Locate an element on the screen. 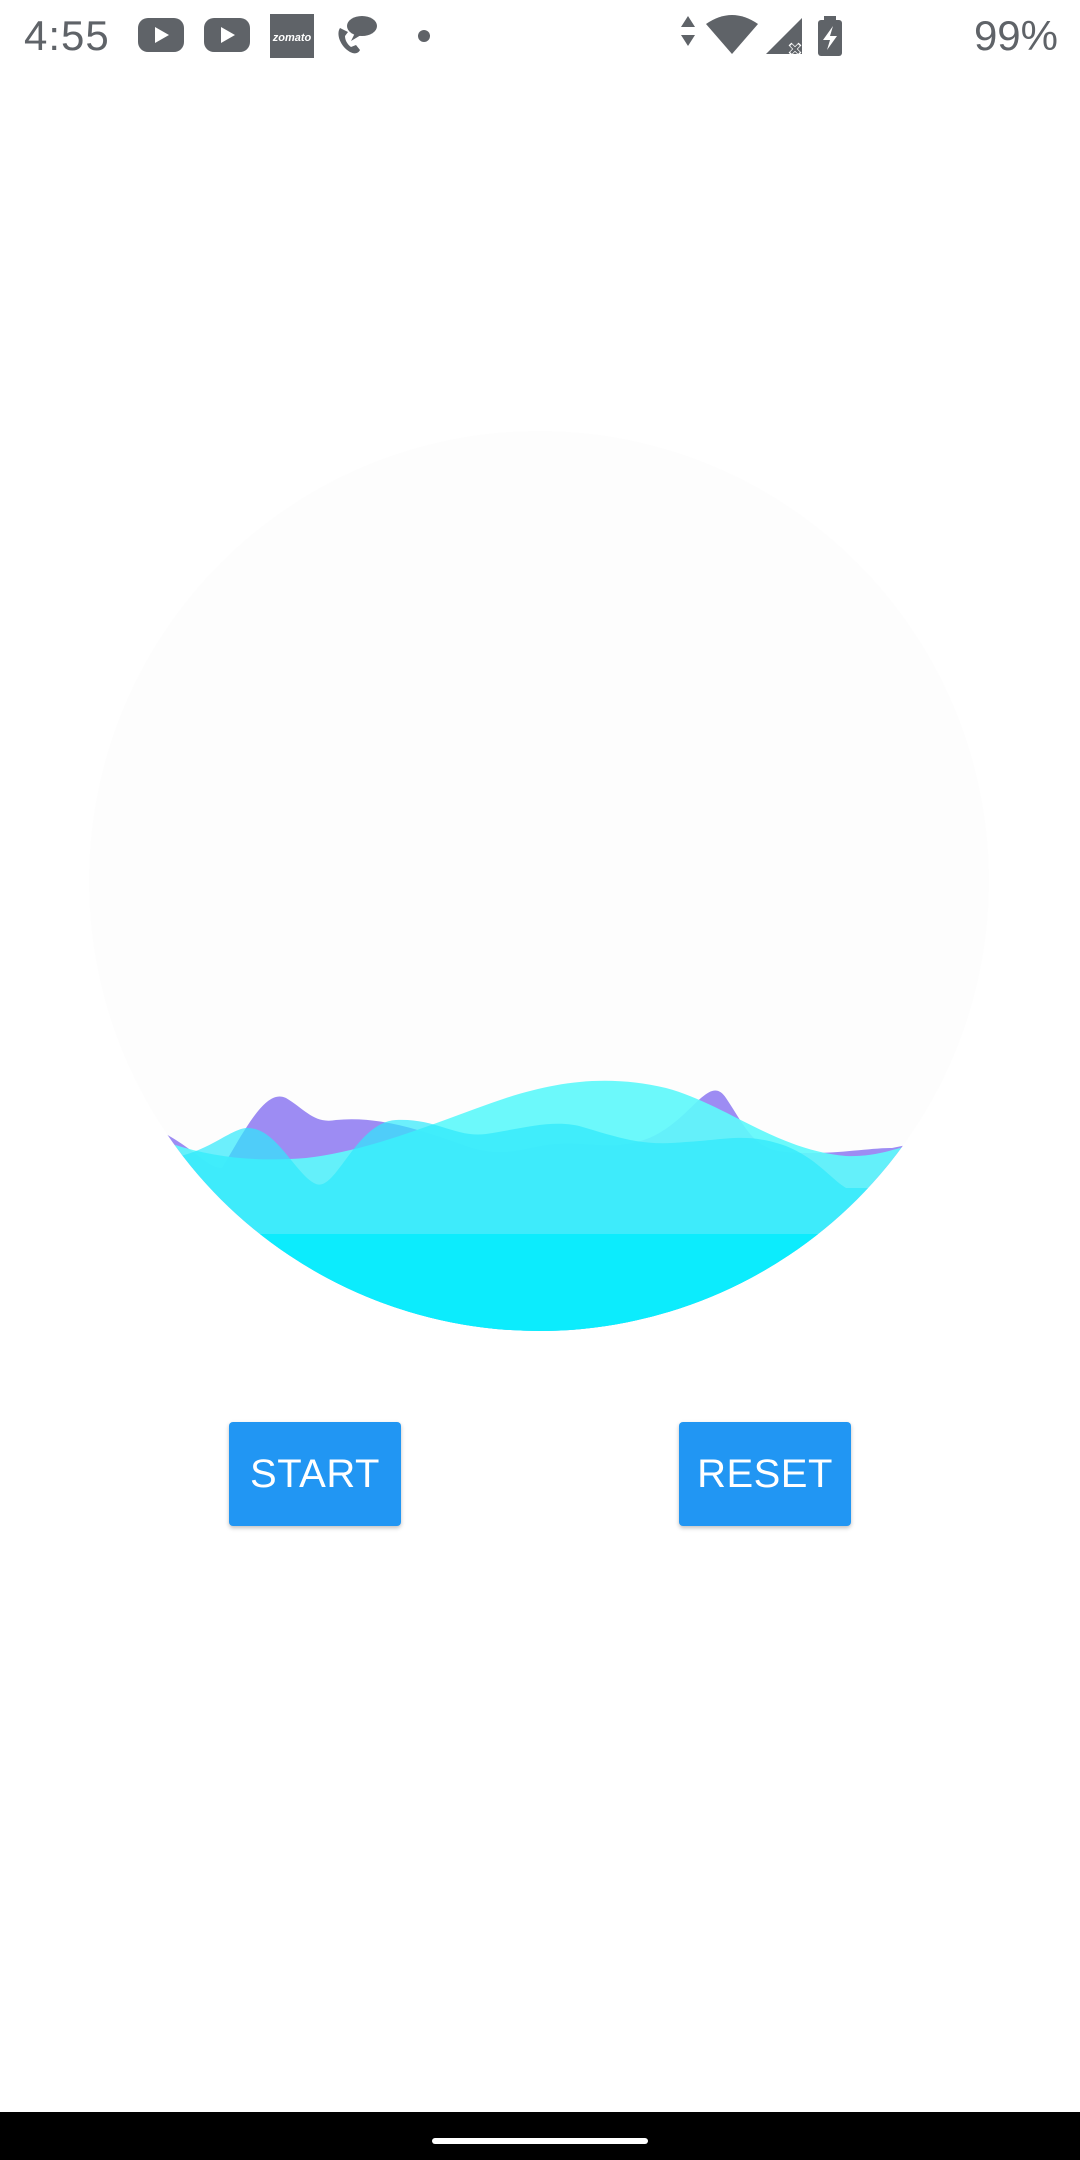 This screenshot has height=2160, width=1080. battery-charging-icon is located at coordinates (830, 36).